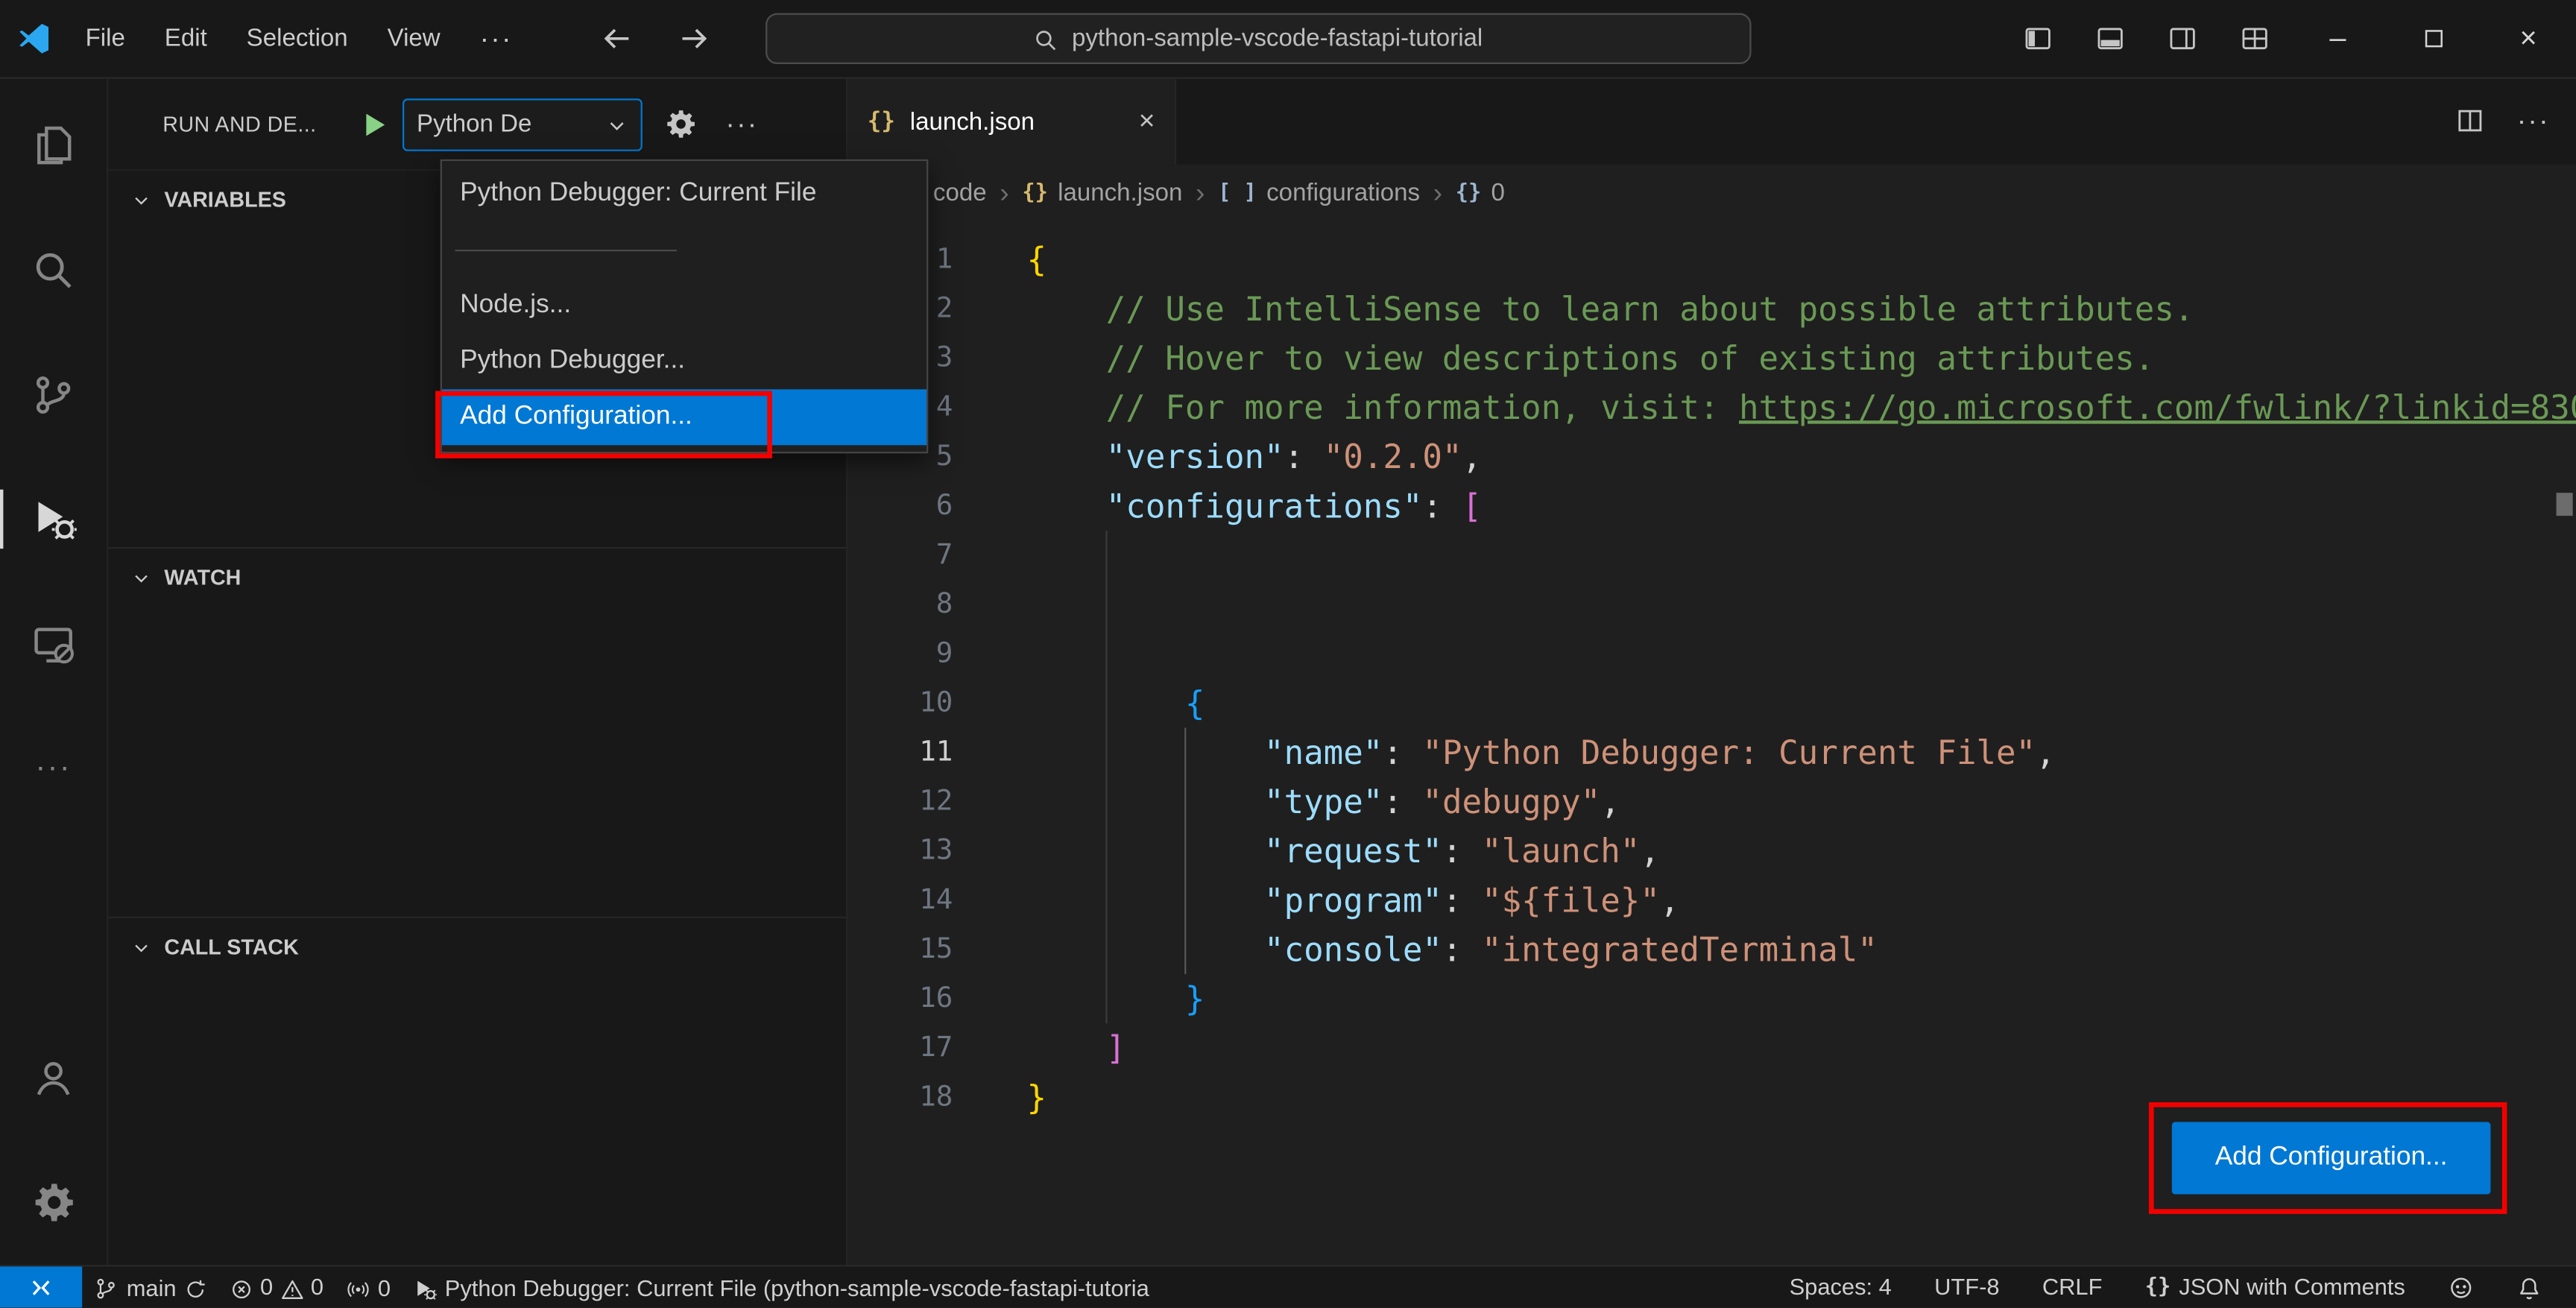 This screenshot has width=2576, height=1308. Describe the element at coordinates (374, 124) in the screenshot. I see `start-debugging-button` at that location.